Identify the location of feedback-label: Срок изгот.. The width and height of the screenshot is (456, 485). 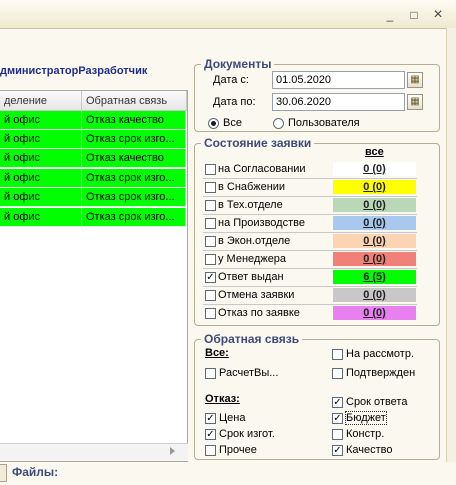
(247, 434).